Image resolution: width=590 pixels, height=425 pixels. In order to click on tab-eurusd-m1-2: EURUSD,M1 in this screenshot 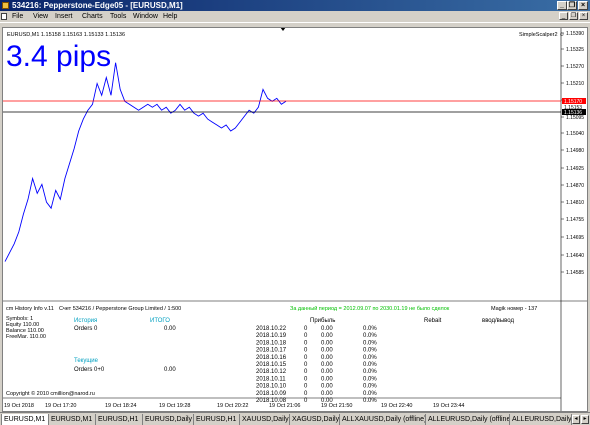, I will do `click(72, 419)`.